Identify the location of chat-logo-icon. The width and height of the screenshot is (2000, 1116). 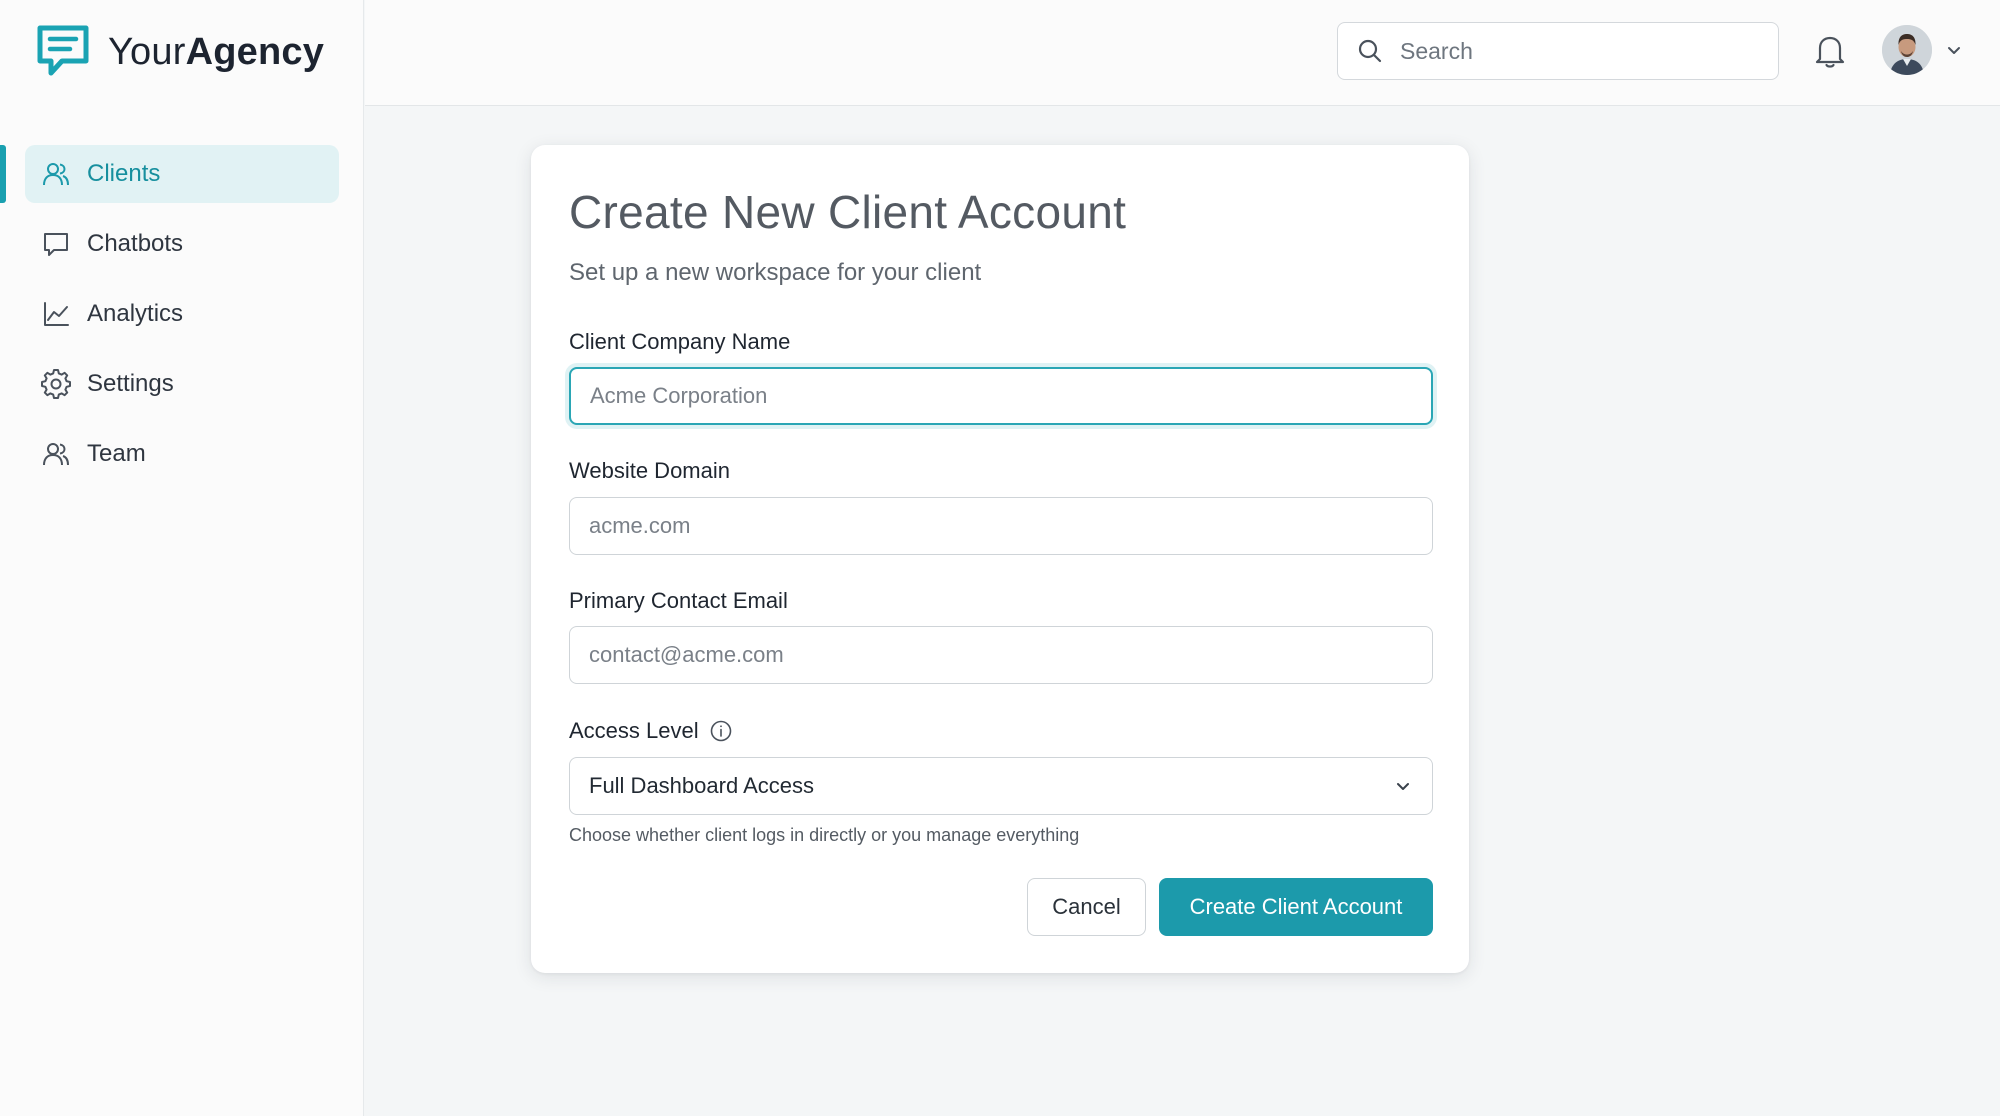
(63, 50).